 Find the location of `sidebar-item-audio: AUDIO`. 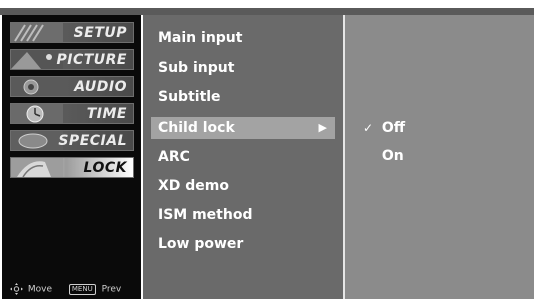

sidebar-item-audio: AUDIO is located at coordinates (72, 86).